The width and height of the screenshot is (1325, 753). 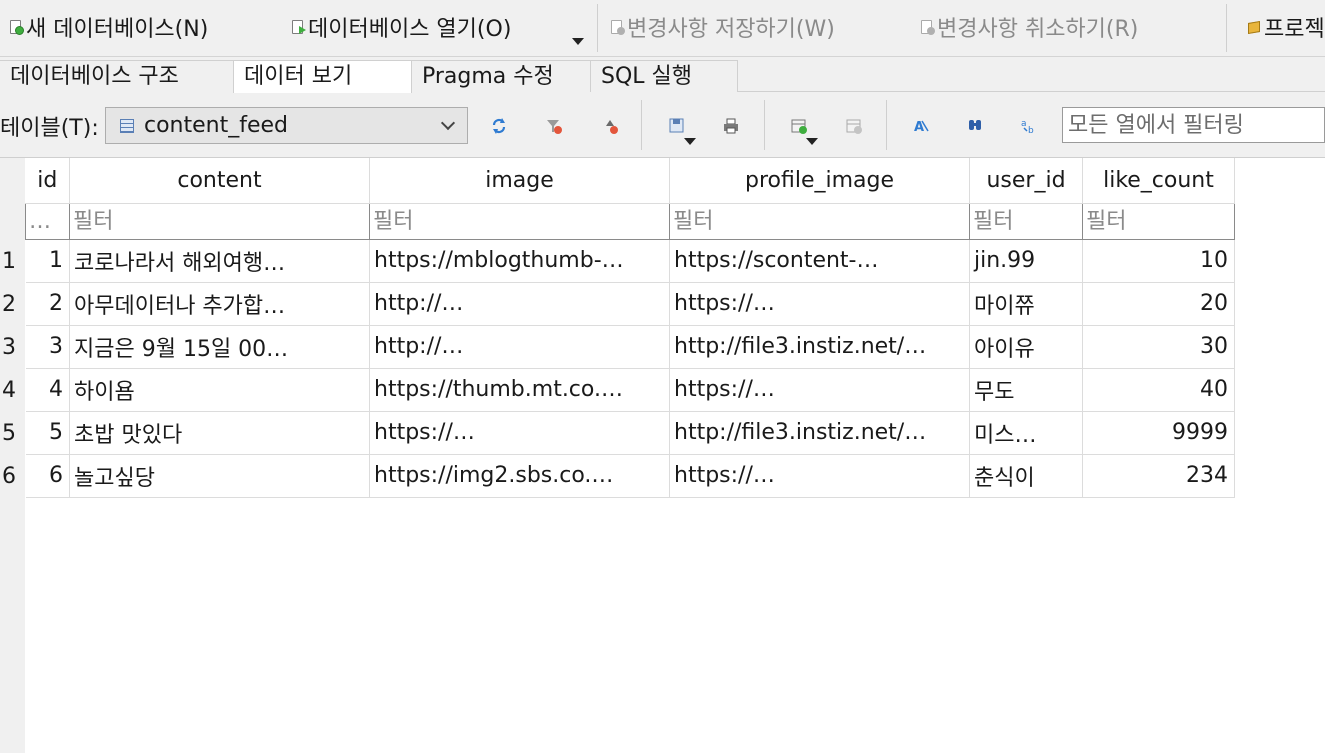 What do you see at coordinates (117, 76) in the screenshot?
I see `tab-database-structure: 데이터베이스 구조` at bounding box center [117, 76].